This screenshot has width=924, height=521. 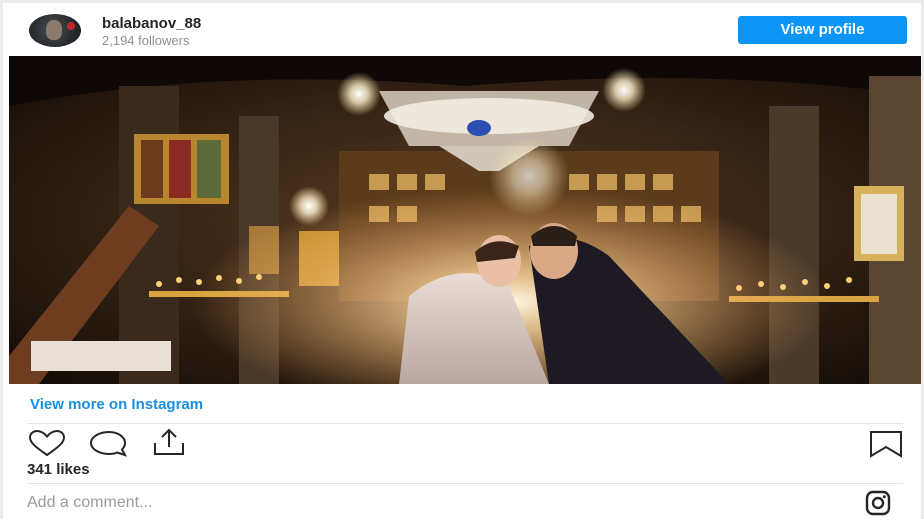 I want to click on view-profile-button: View profile, so click(x=822, y=30).